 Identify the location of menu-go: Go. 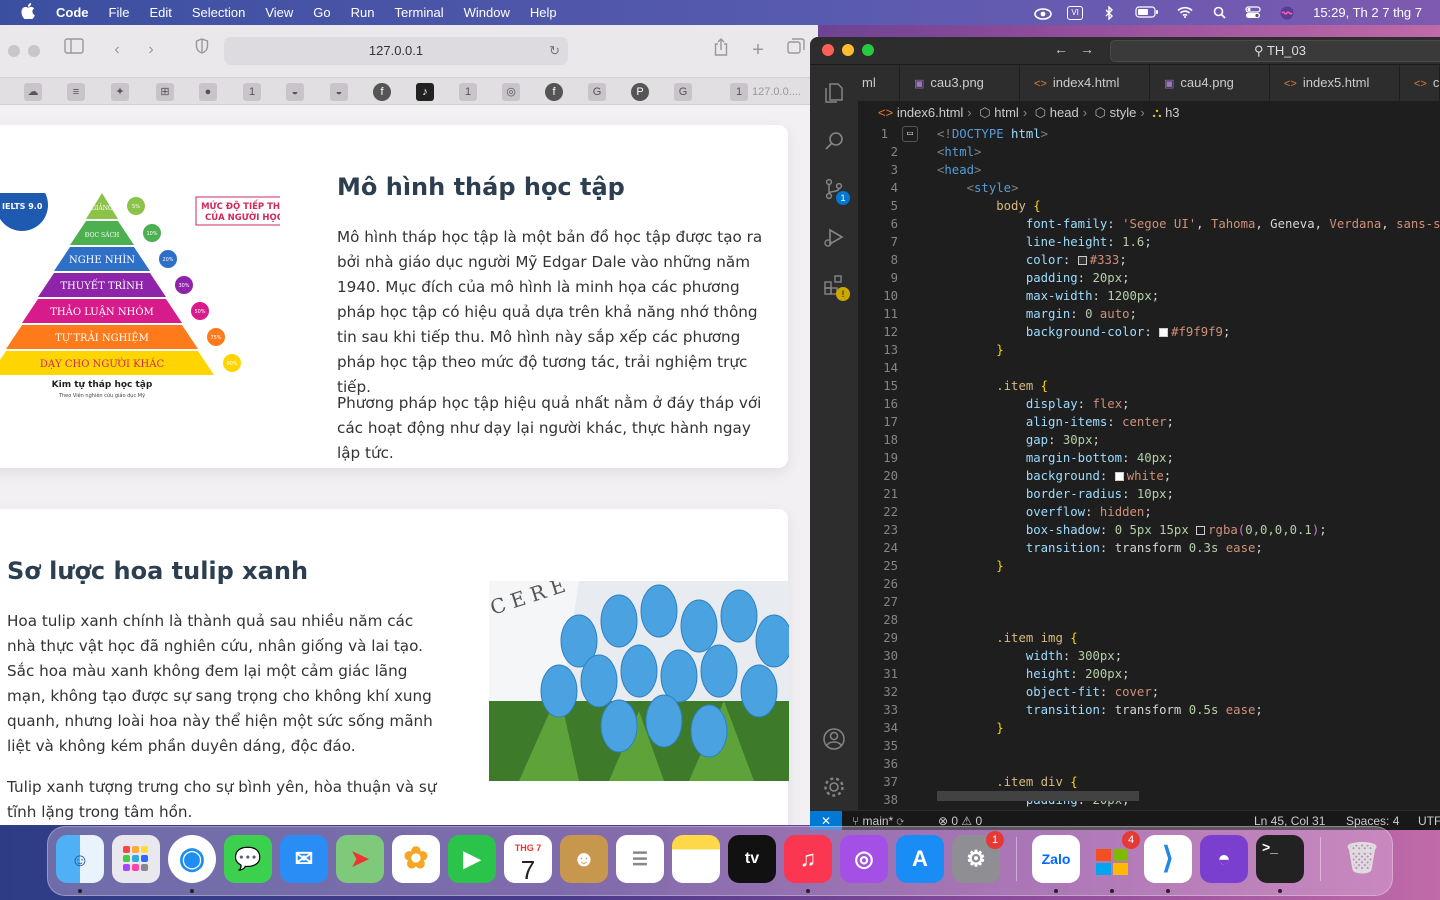
(321, 12).